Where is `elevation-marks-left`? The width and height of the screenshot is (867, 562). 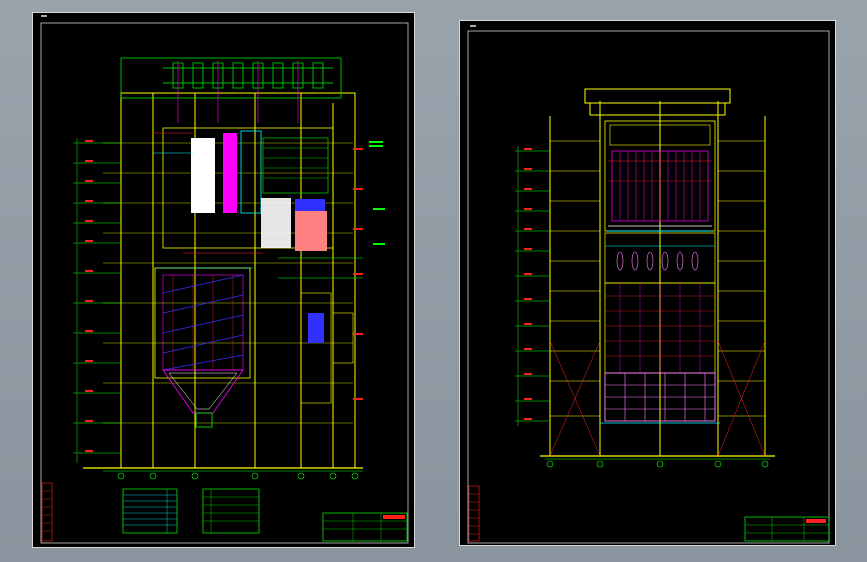 elevation-marks-left is located at coordinates (97, 300).